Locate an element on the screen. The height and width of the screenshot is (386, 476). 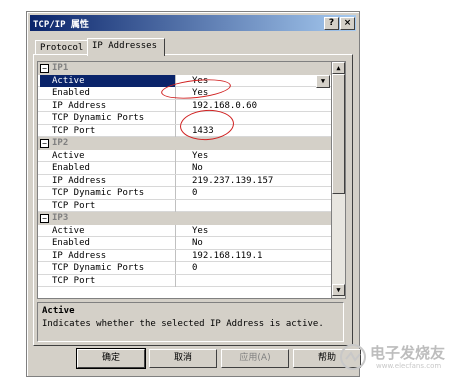
prop-row: IP Address 192.168.0.60 is located at coordinates (185, 105).